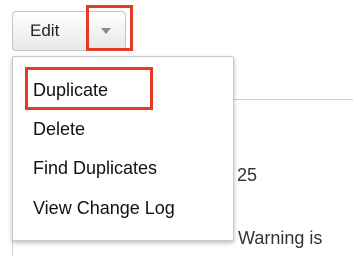 The height and width of the screenshot is (256, 353). I want to click on warning-text-fragment: Warning is, so click(280, 238).